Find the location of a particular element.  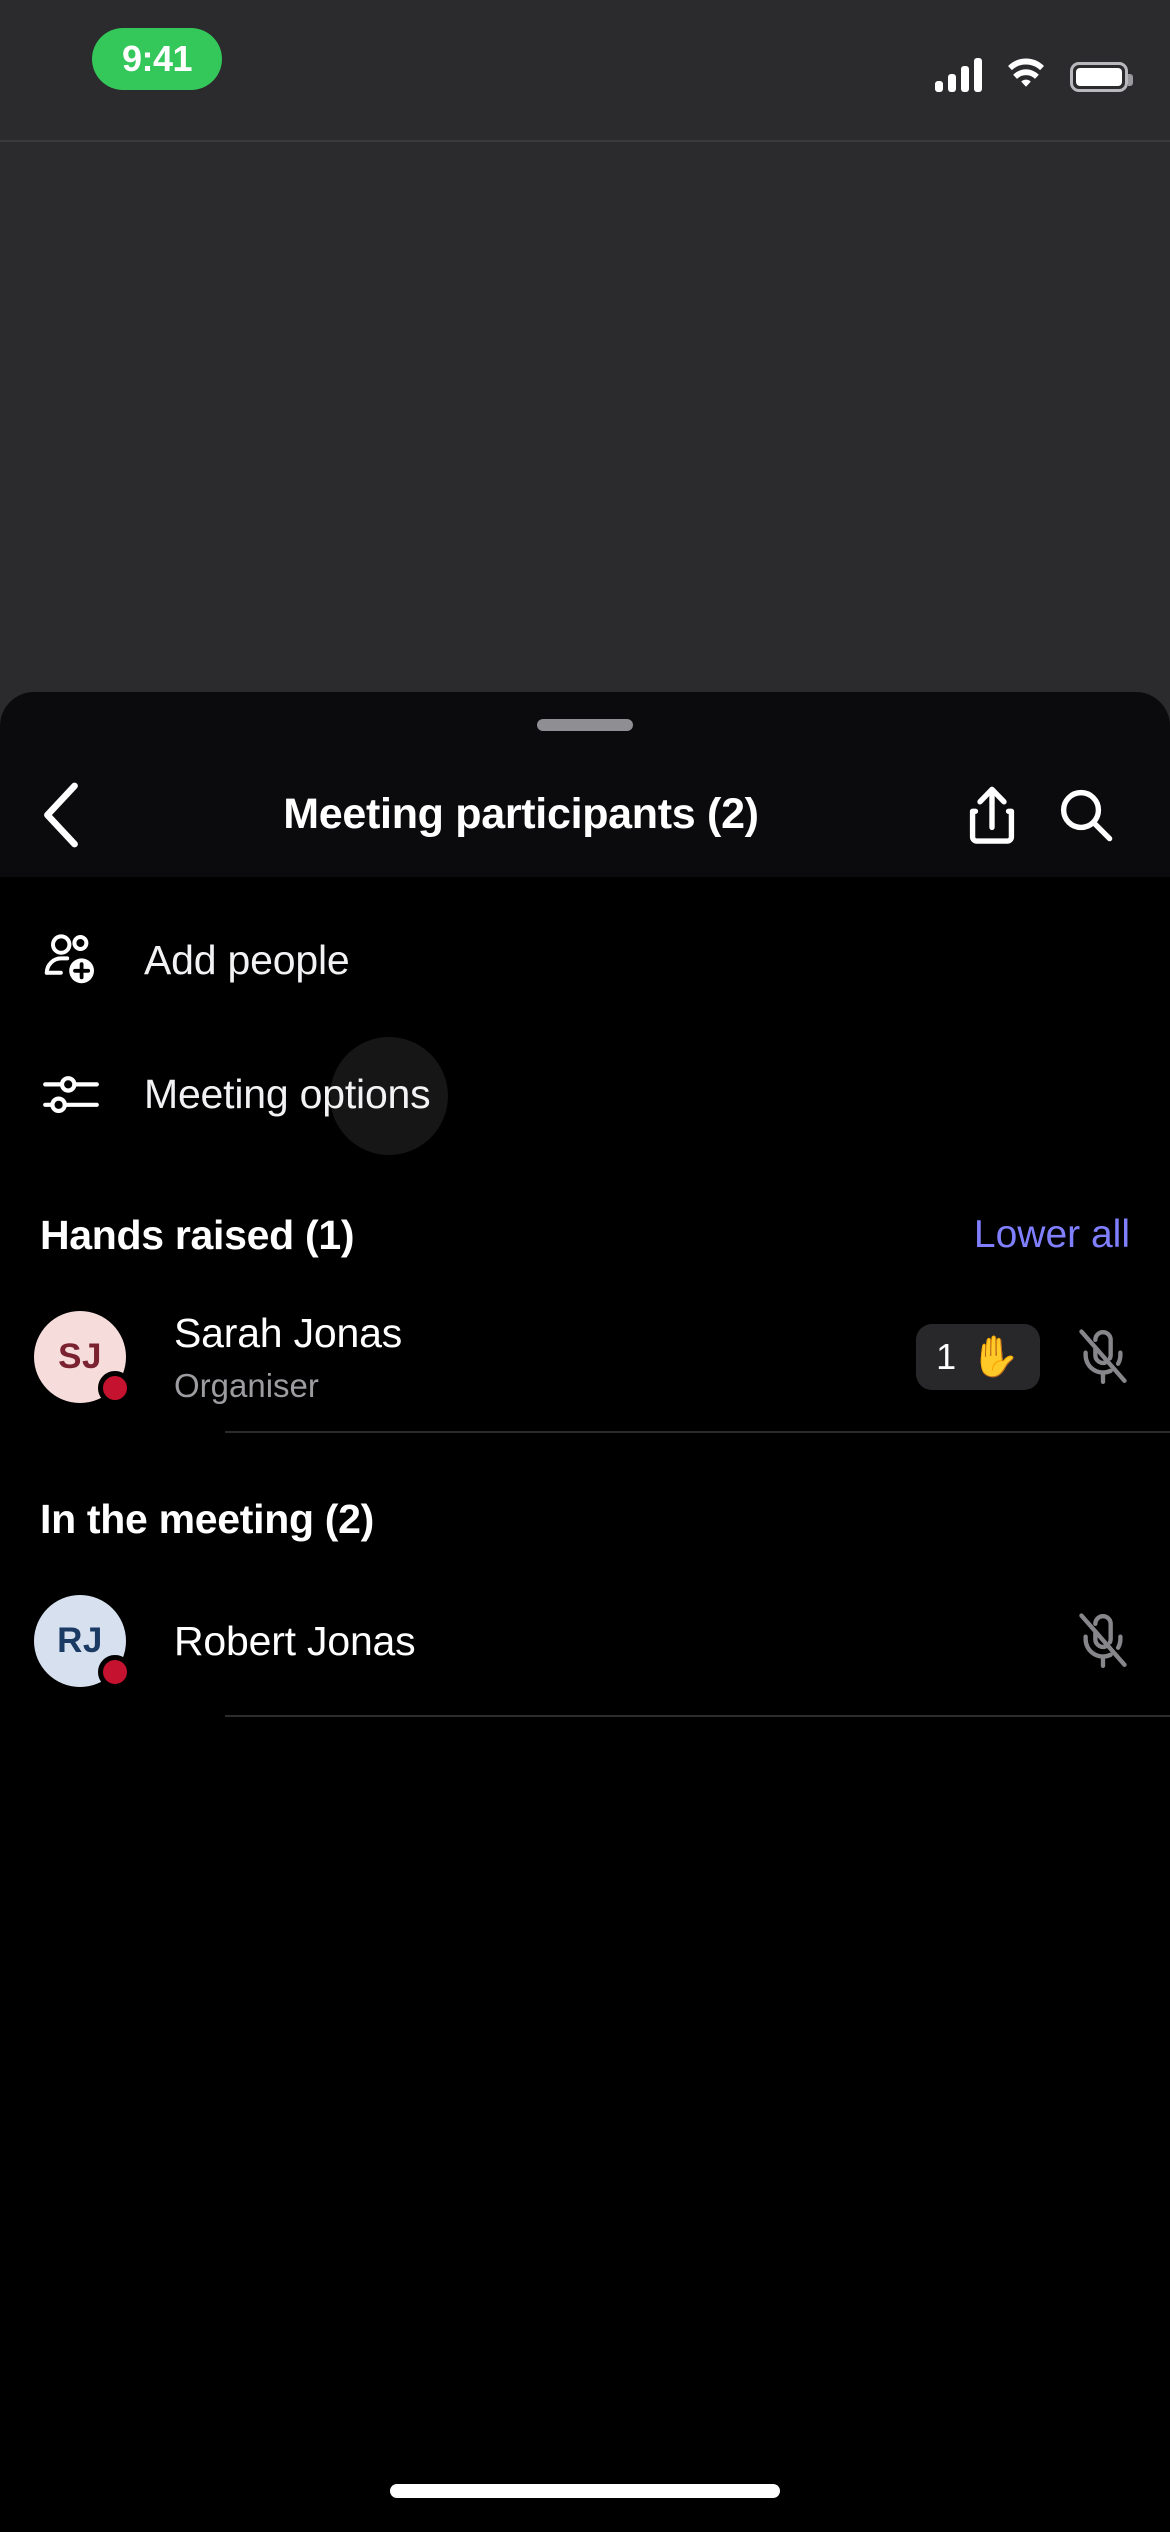

chevron-left-icon is located at coordinates (61, 814).